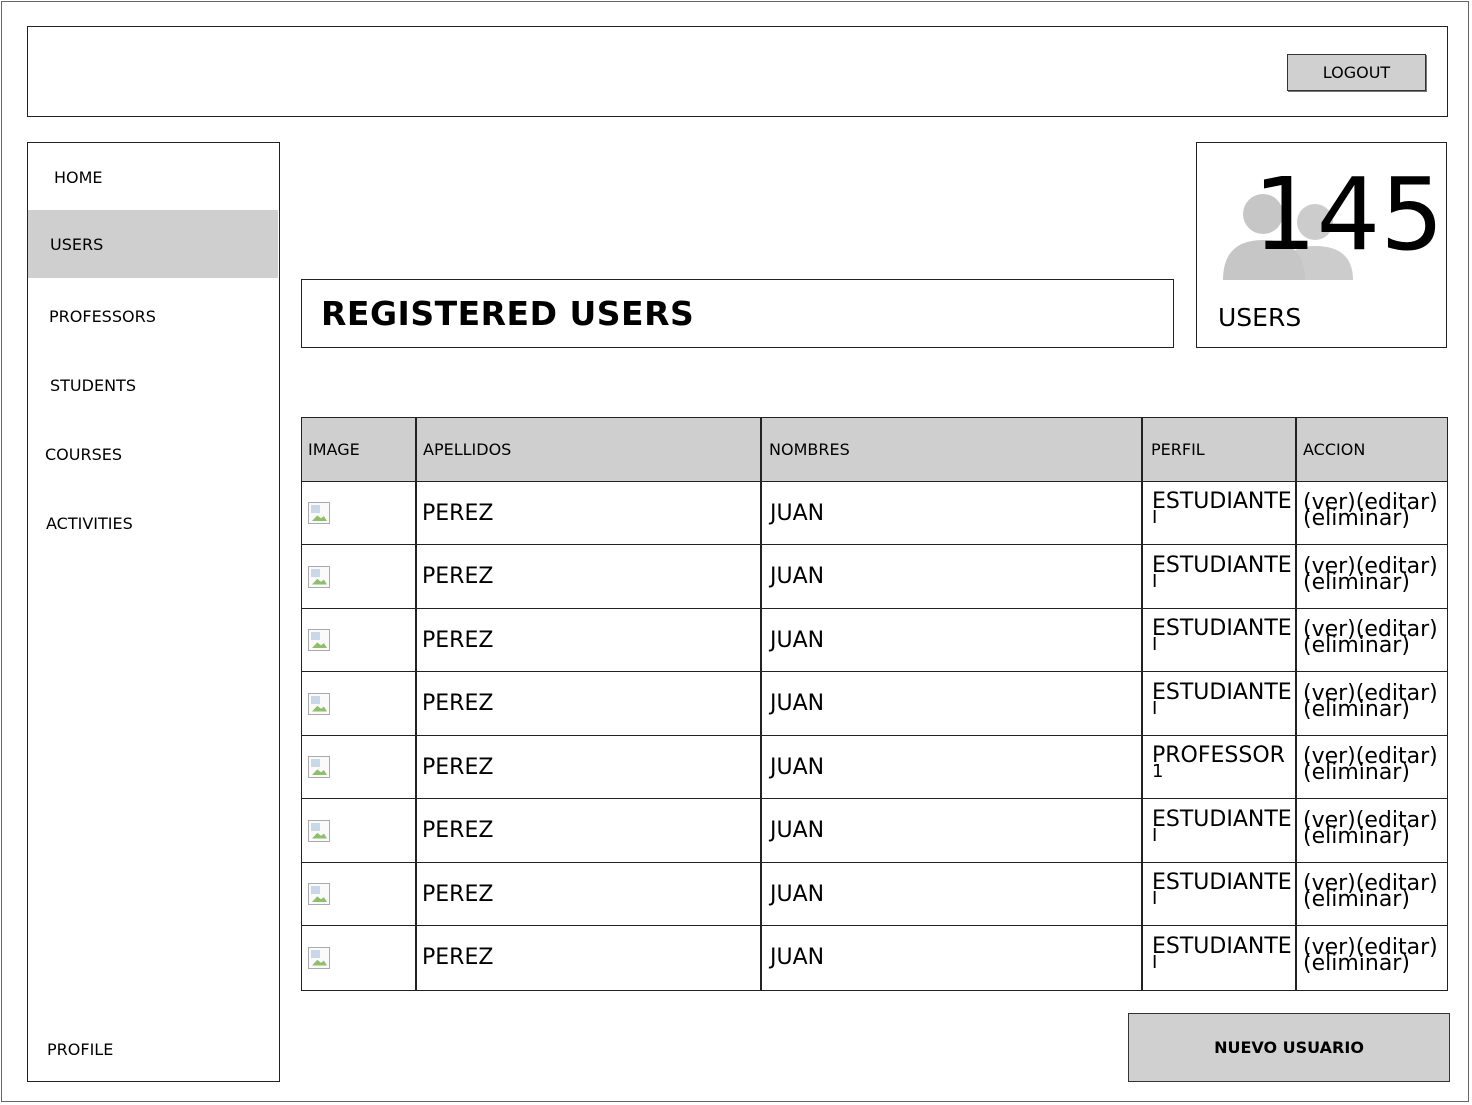 Image resolution: width=1472 pixels, height=1105 pixels. What do you see at coordinates (1356, 72) in the screenshot?
I see `logout-button: LOGOUT` at bounding box center [1356, 72].